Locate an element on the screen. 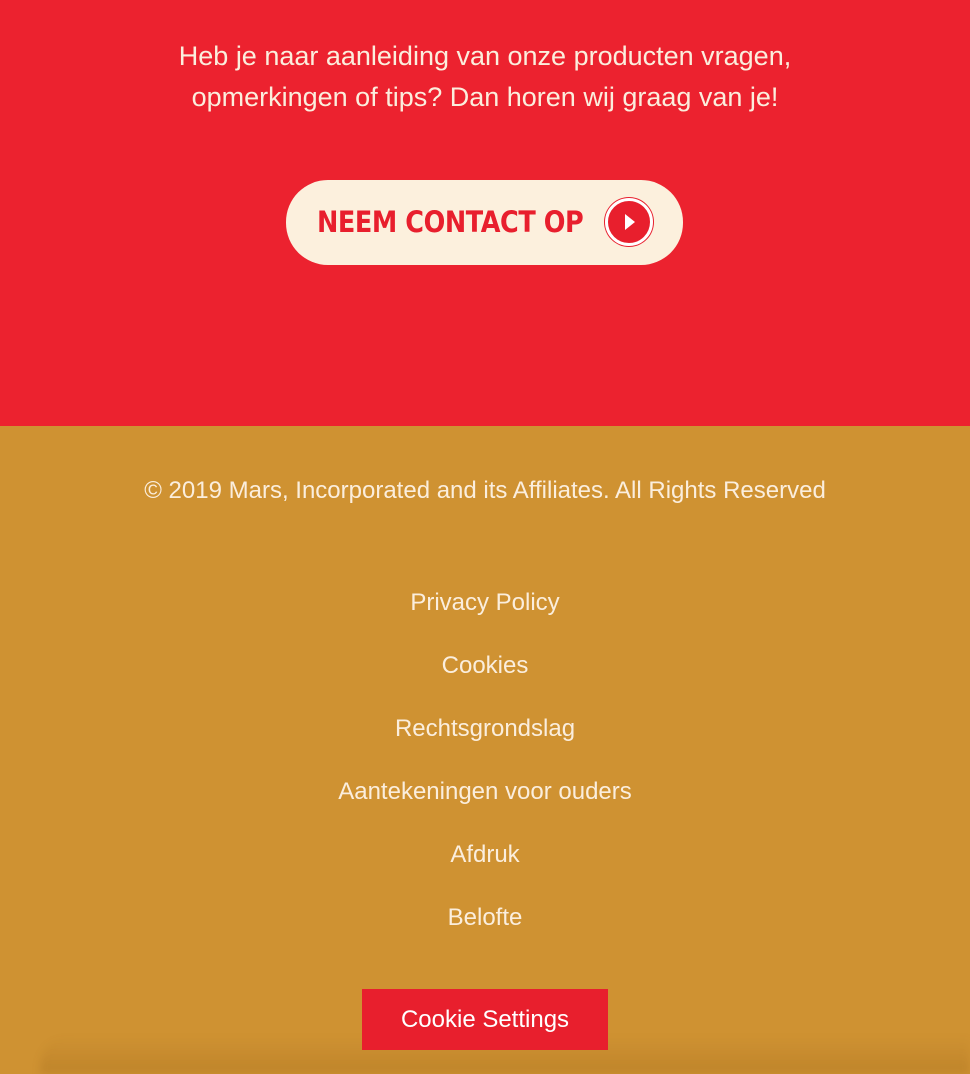  play-arrow-icon is located at coordinates (629, 222).